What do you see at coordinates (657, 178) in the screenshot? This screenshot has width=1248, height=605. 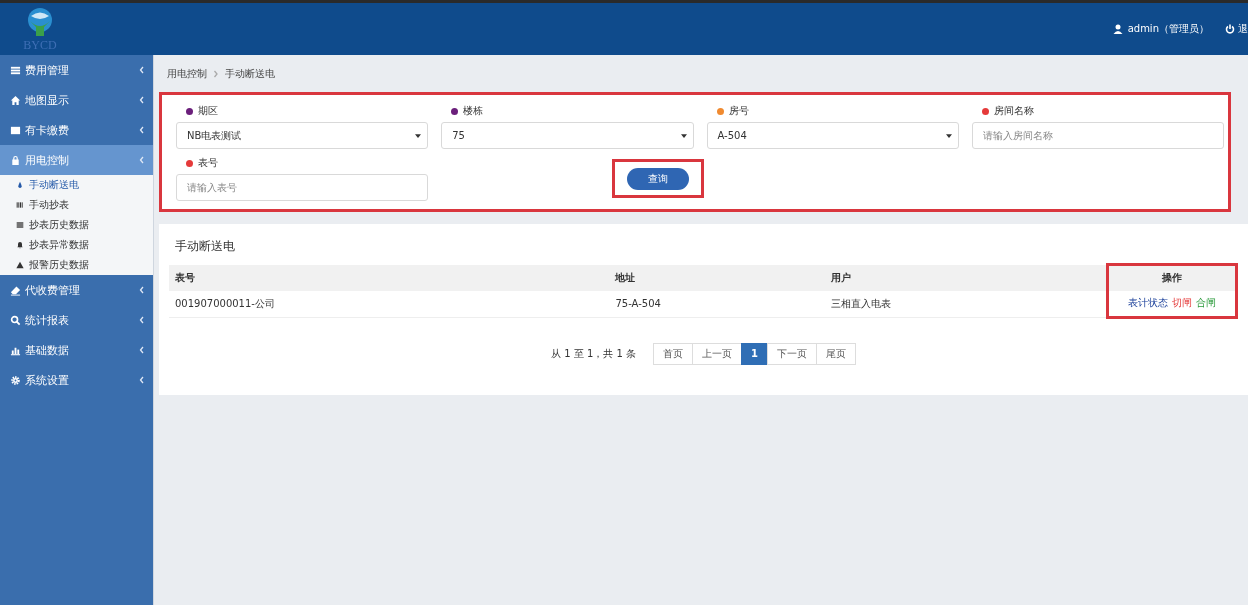 I see `query-button: 查询` at bounding box center [657, 178].